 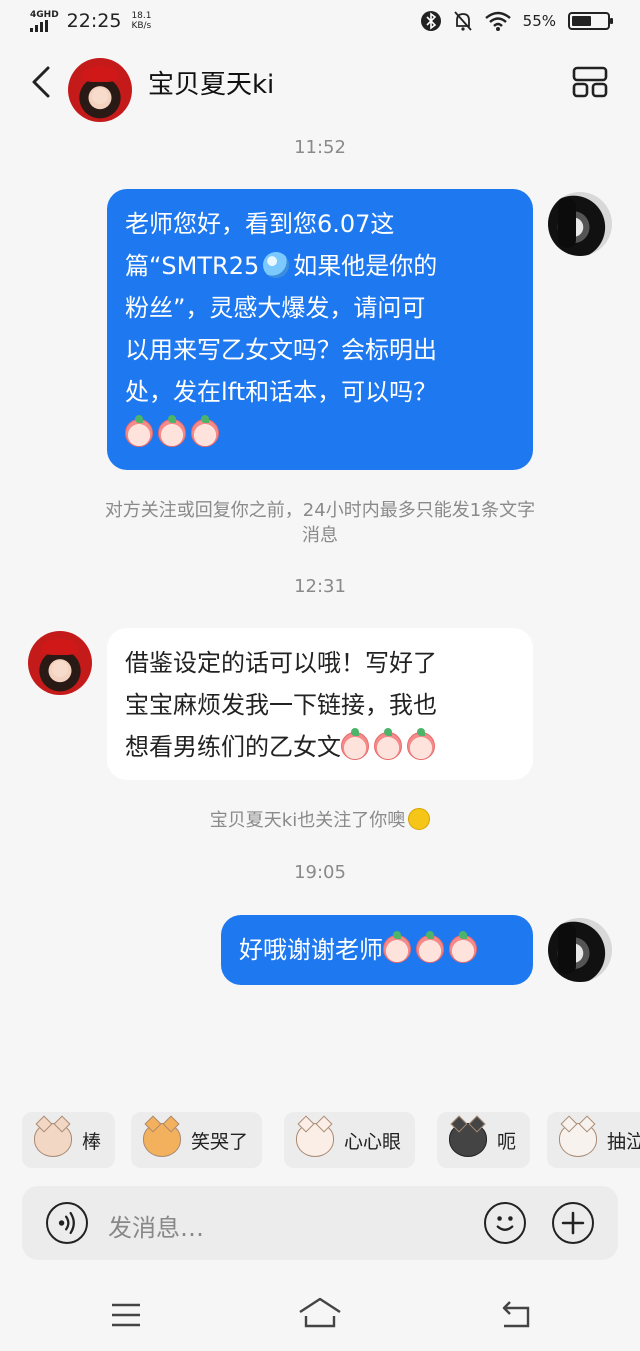 I want to click on message-fragment: 篇“SMTR25, so click(x=192, y=266).